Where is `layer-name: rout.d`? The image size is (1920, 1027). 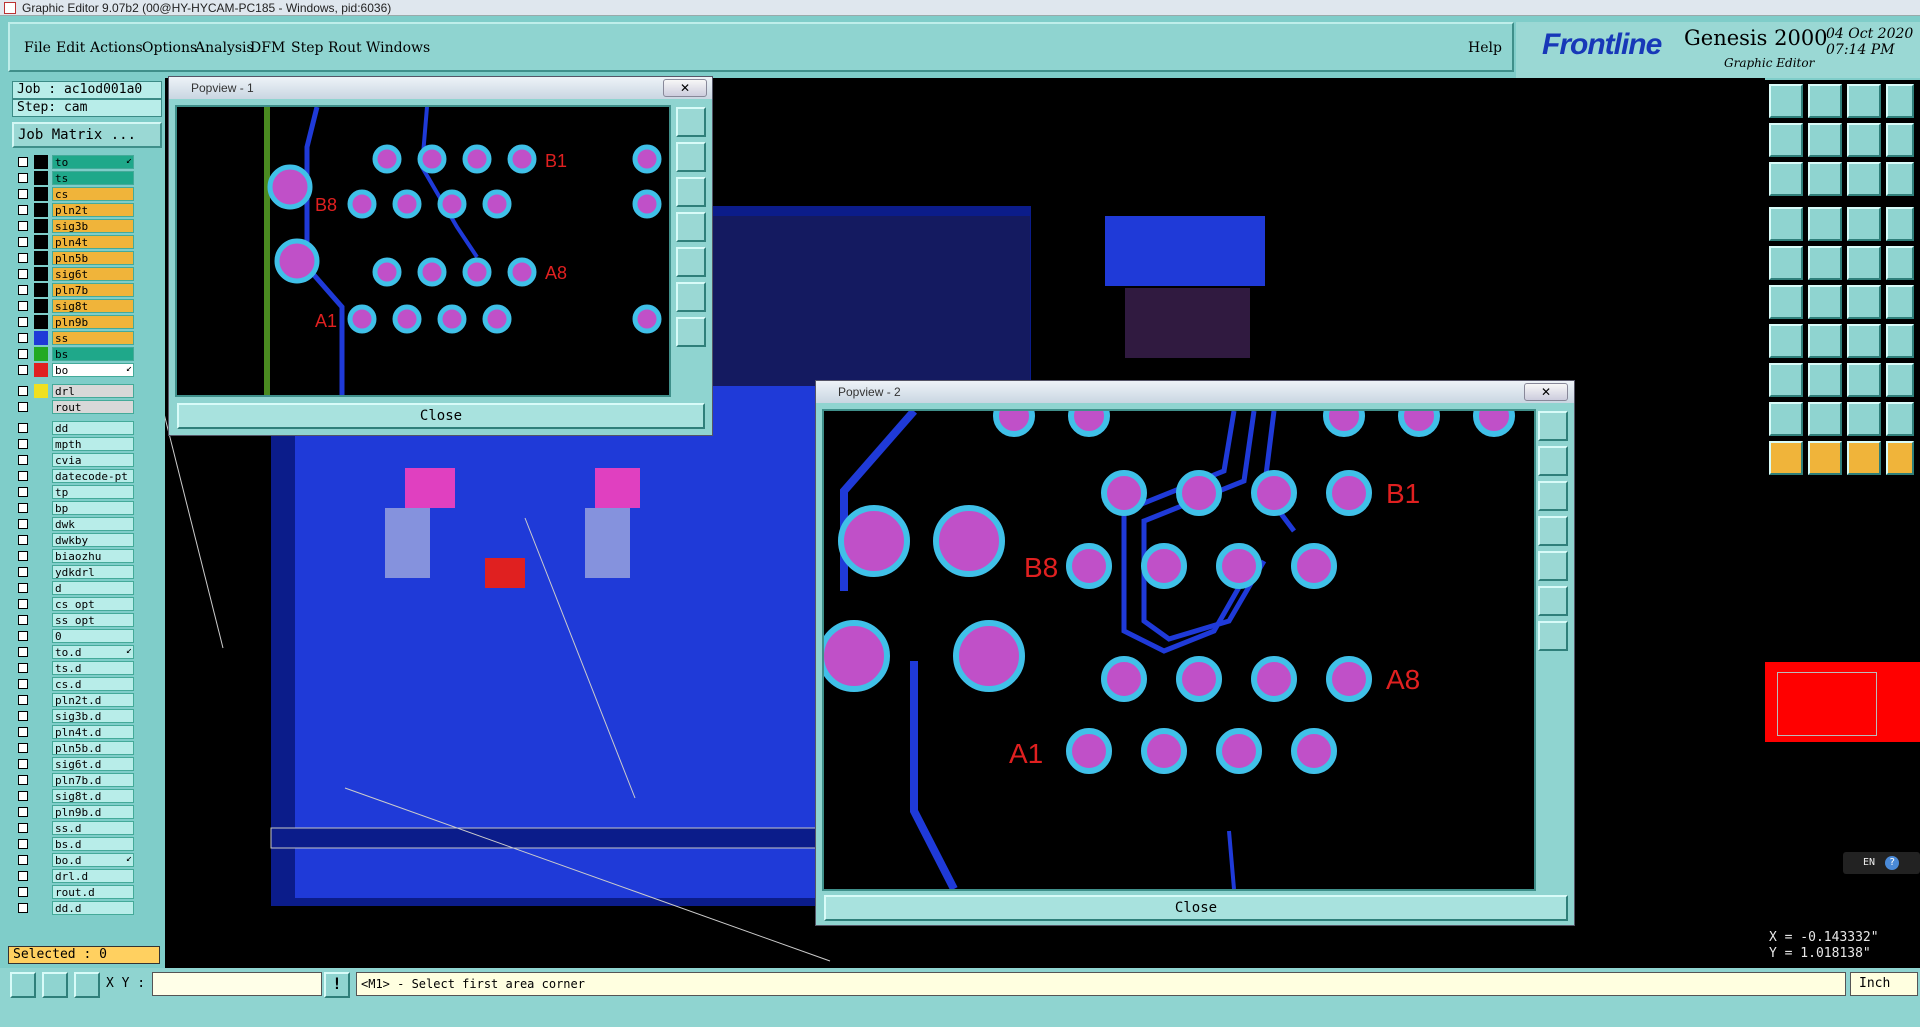
layer-name: rout.d is located at coordinates (93, 892).